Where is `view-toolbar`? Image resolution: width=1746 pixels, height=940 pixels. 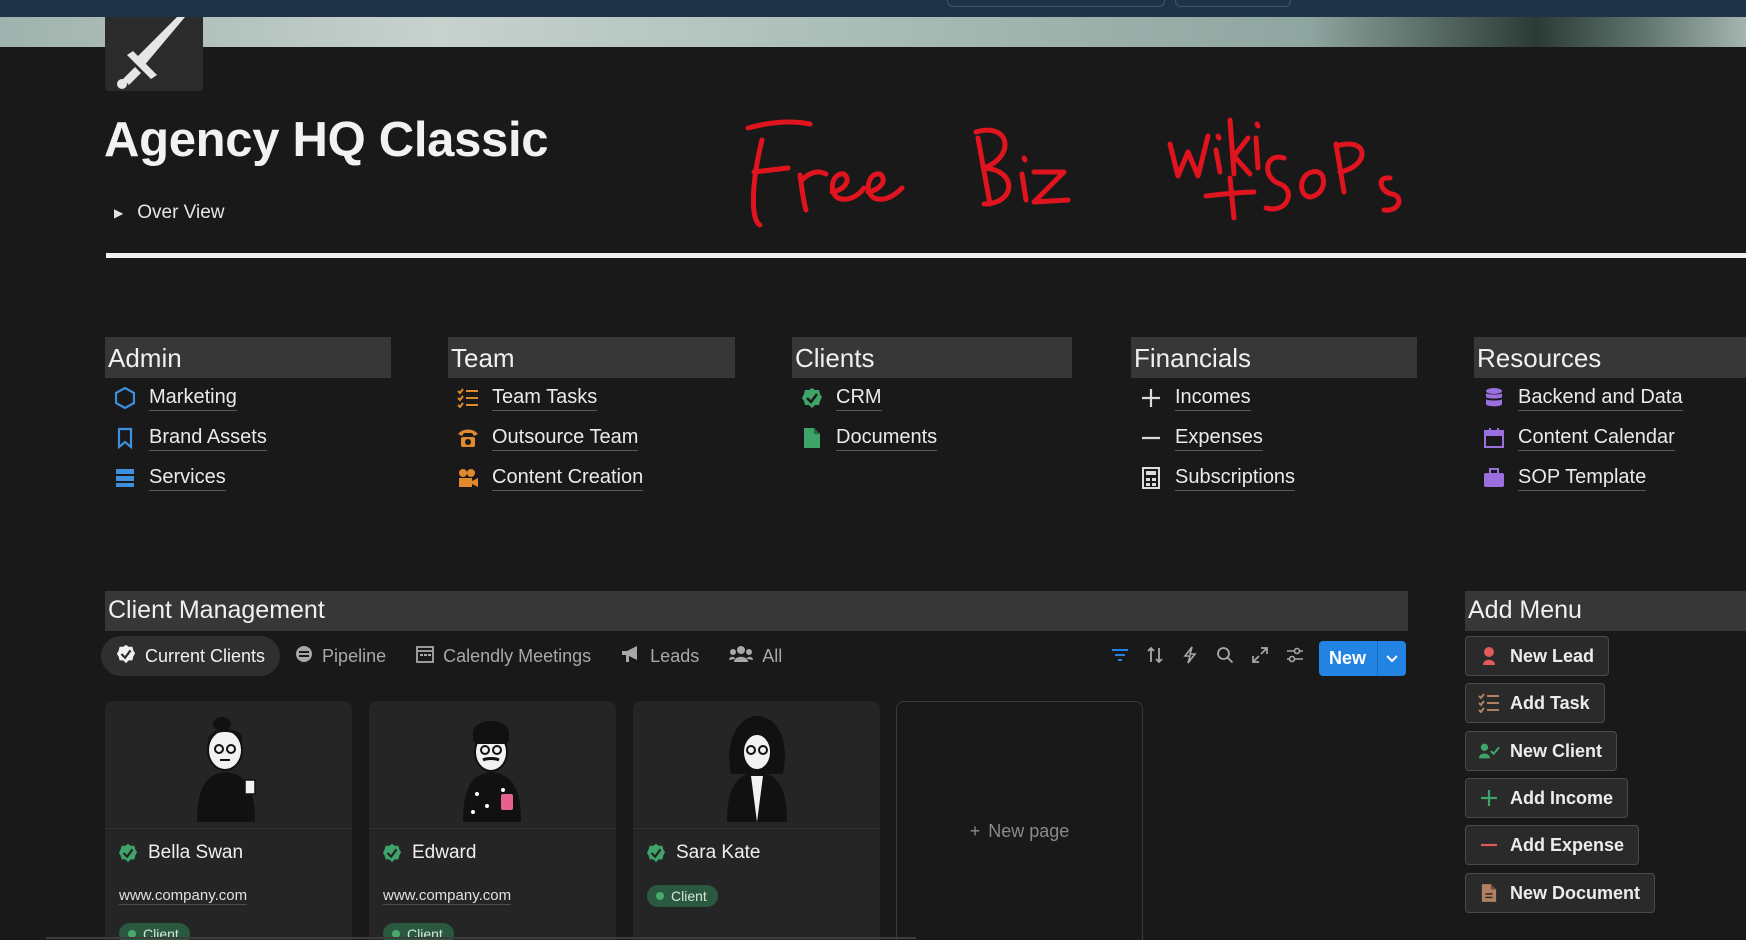
view-toolbar is located at coordinates (1207, 655).